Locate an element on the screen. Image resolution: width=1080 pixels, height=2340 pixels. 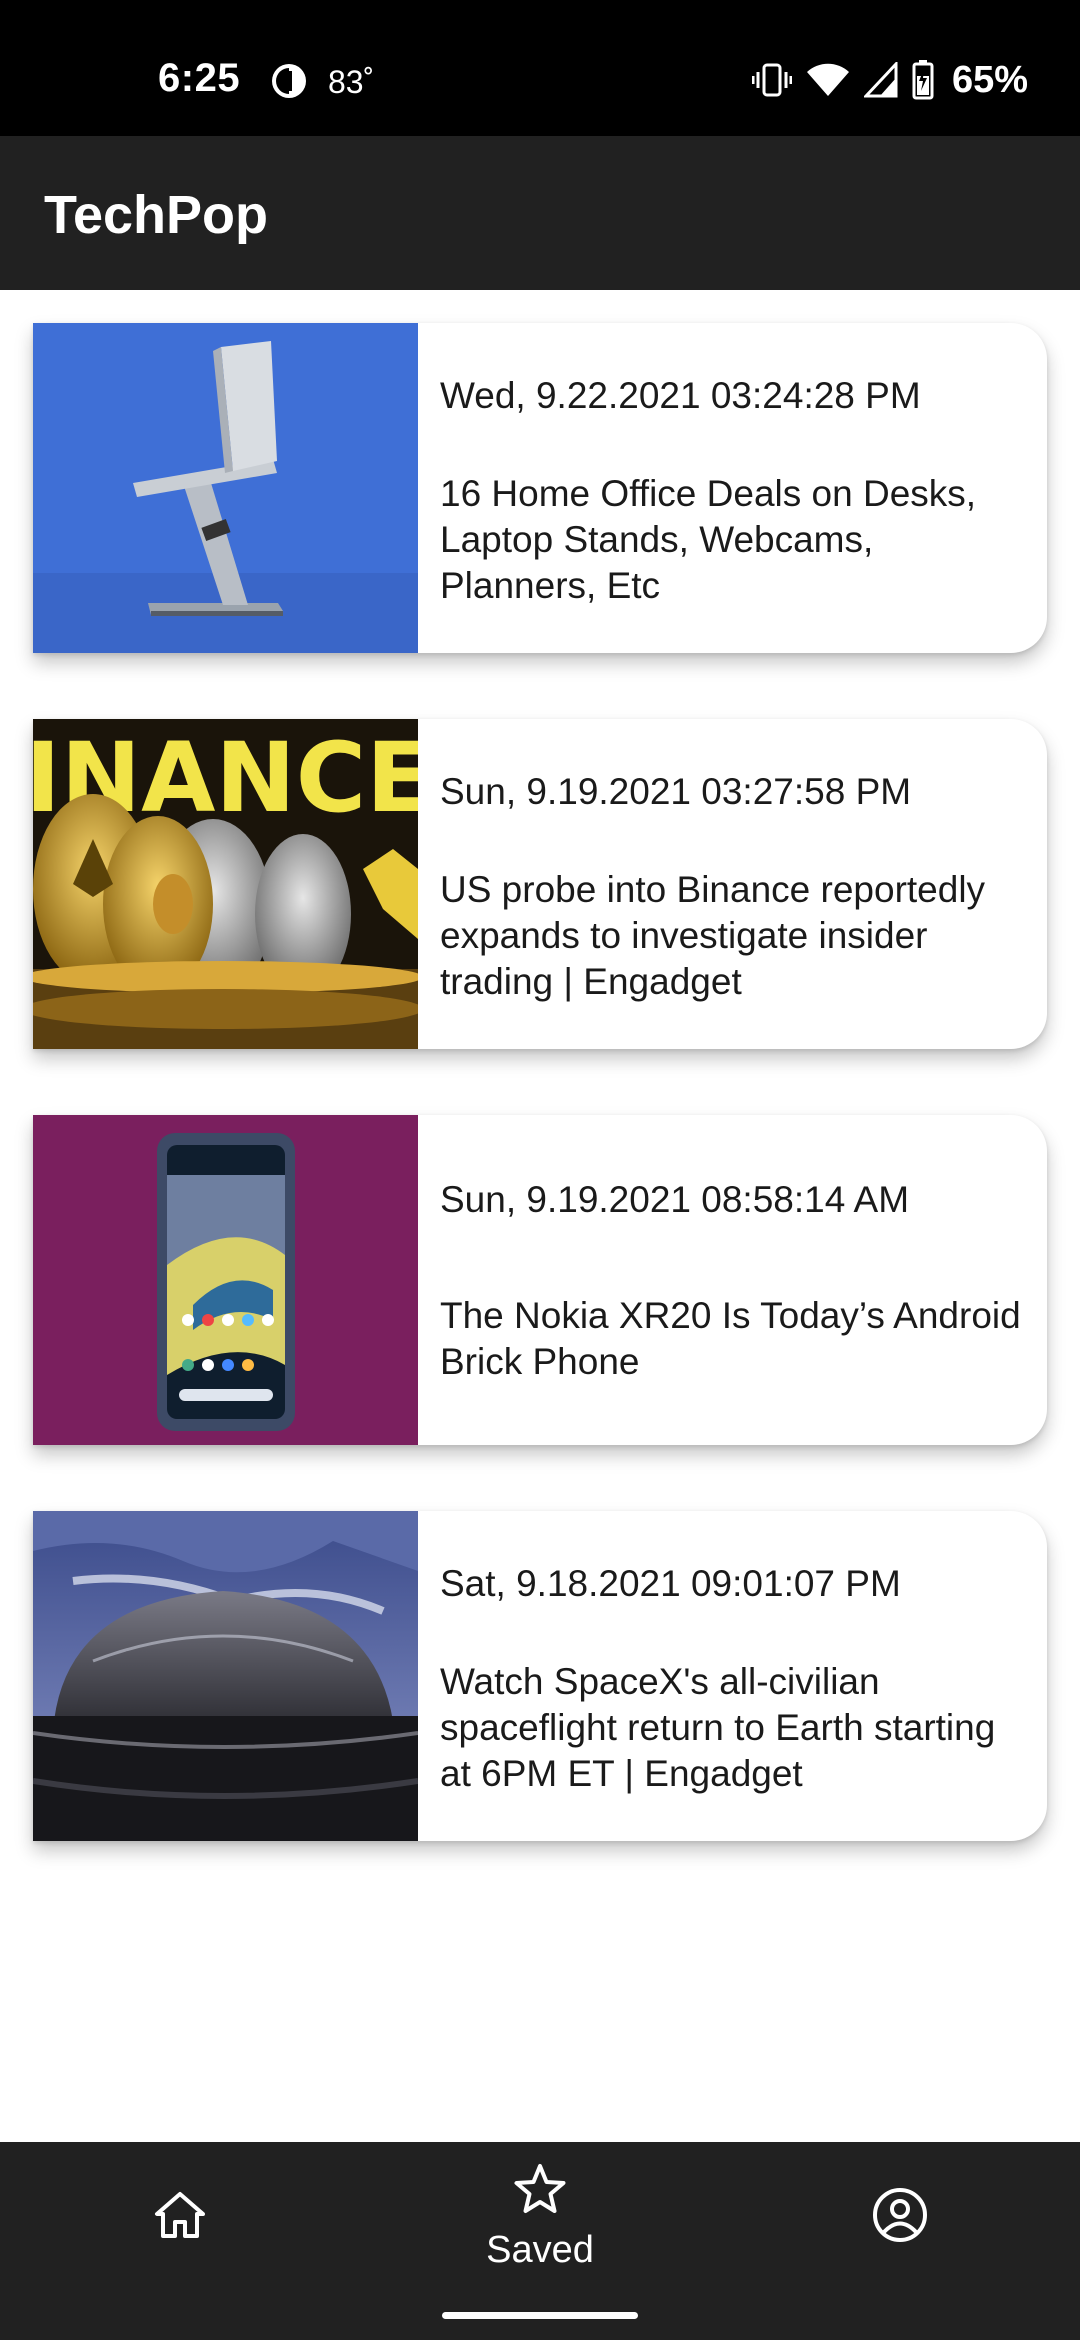
nav-saved-label: Saved is located at coordinates (540, 2250).